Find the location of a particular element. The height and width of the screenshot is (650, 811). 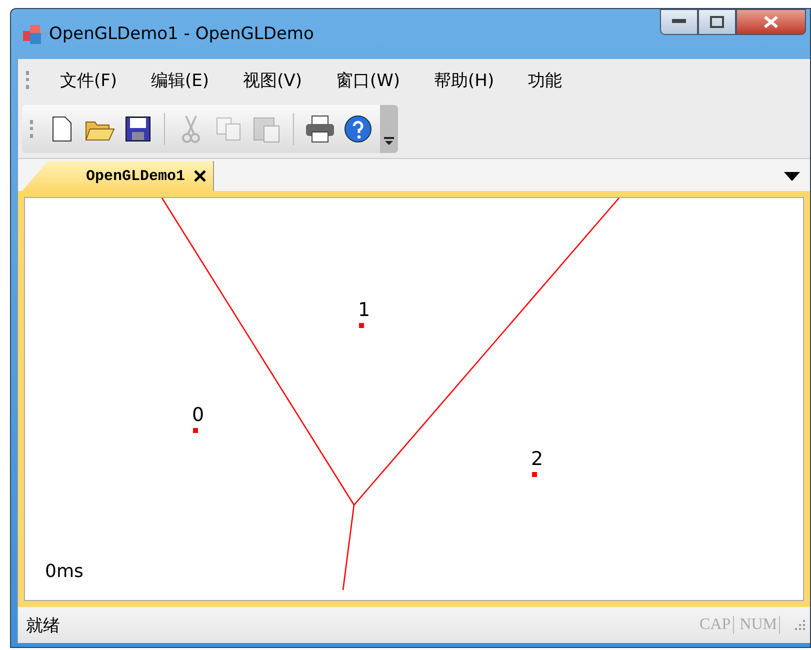

close-button is located at coordinates (771, 22).